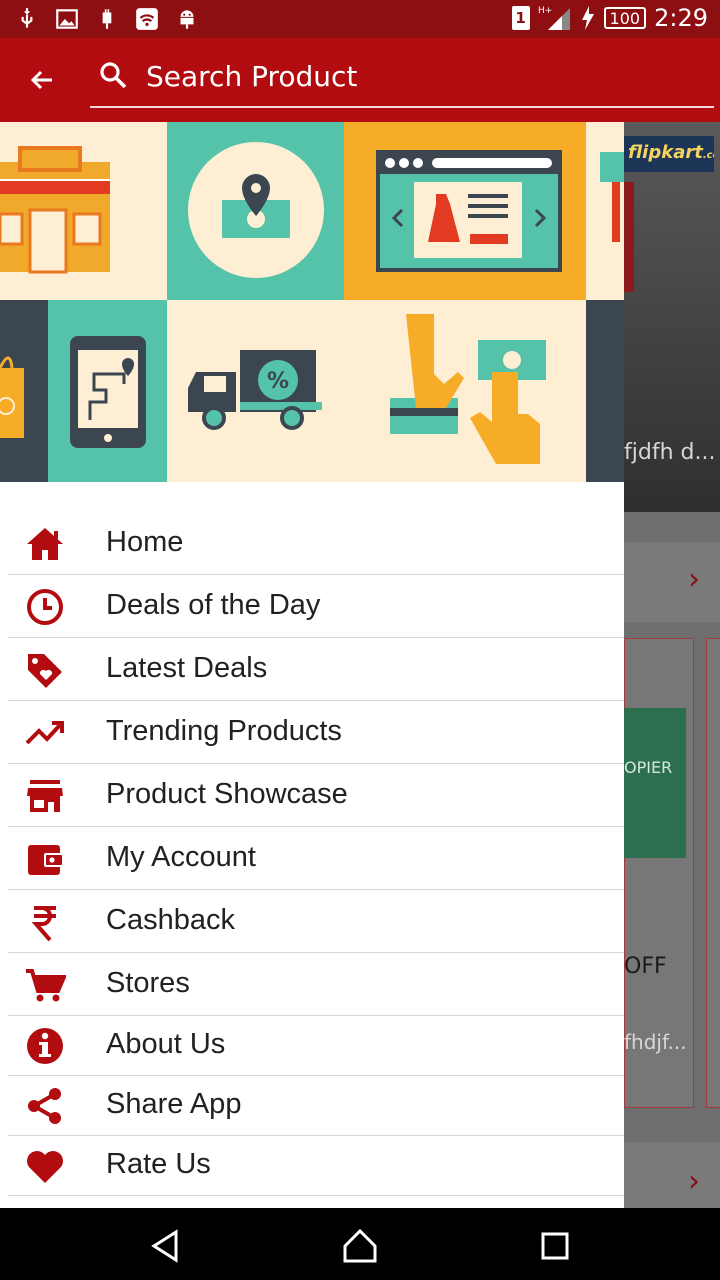 Image resolution: width=720 pixels, height=1280 pixels. Describe the element at coordinates (147, 19) in the screenshot. I see `wifi-icon` at that location.